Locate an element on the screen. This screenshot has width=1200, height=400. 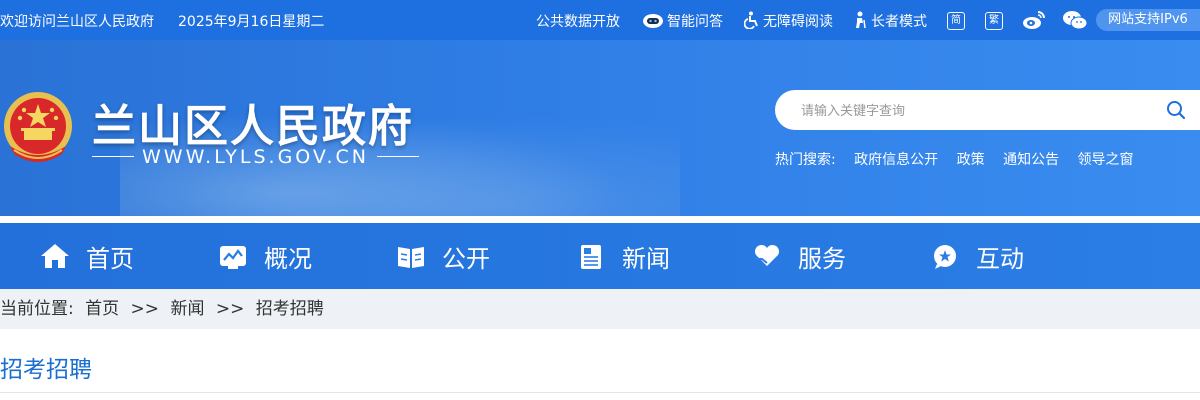
accessible-reading-label: 无障碍阅读 is located at coordinates (798, 22).